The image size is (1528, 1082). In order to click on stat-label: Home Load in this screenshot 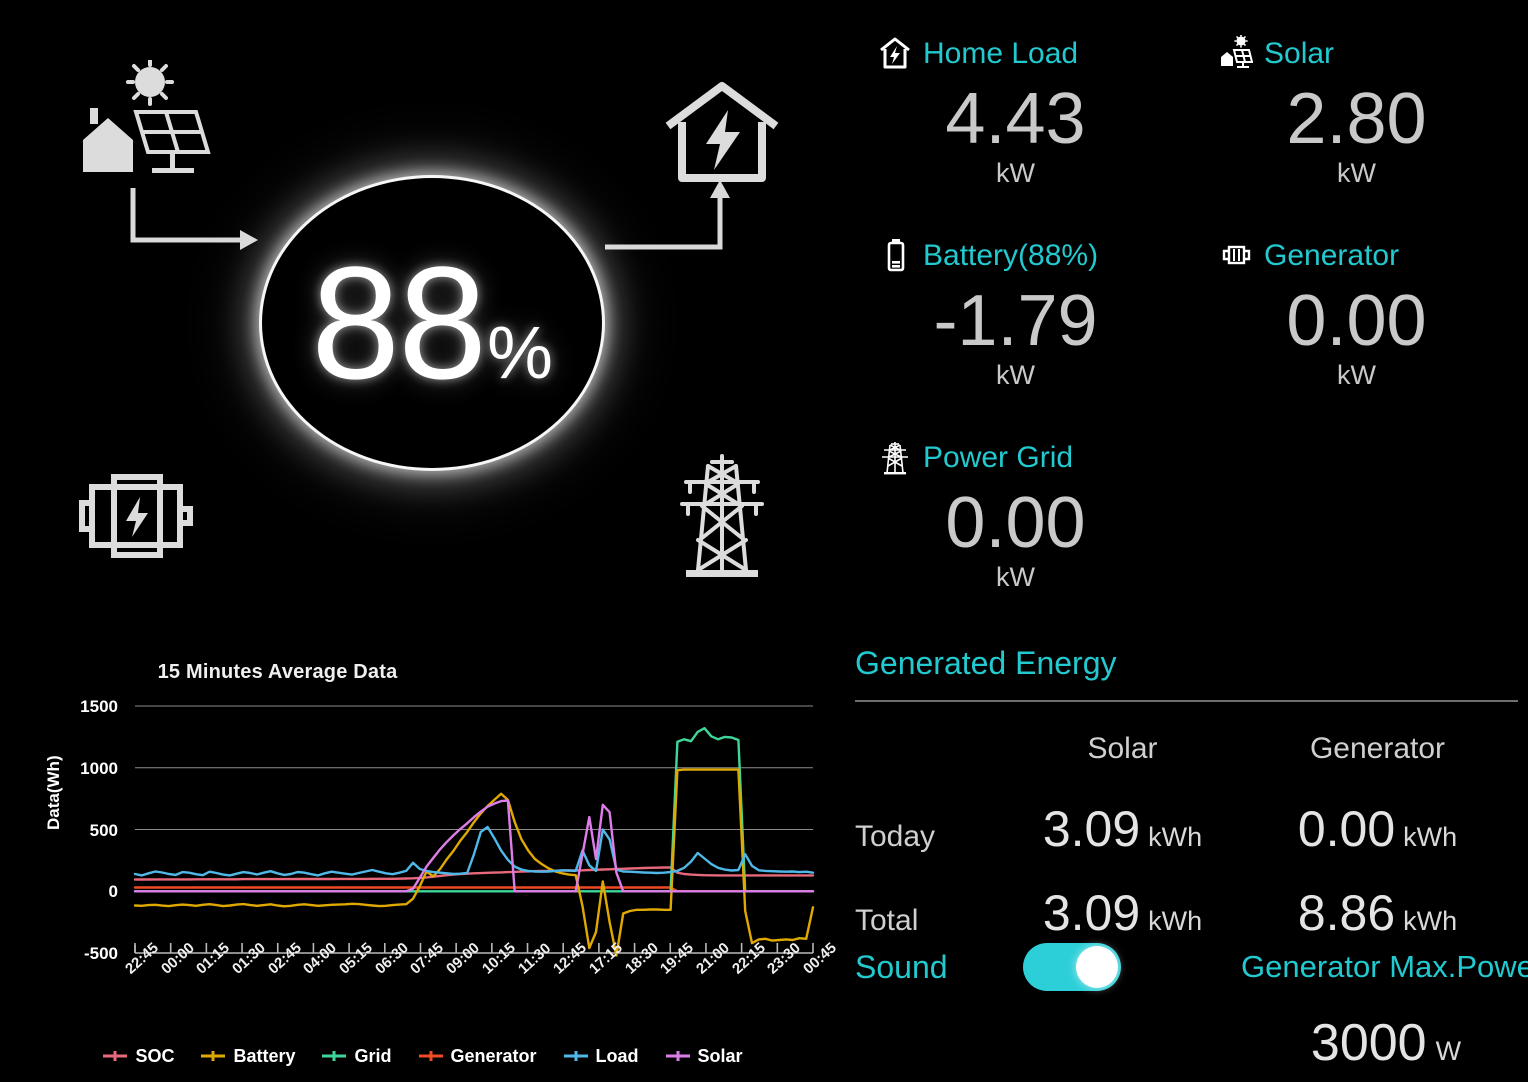, I will do `click(1001, 53)`.